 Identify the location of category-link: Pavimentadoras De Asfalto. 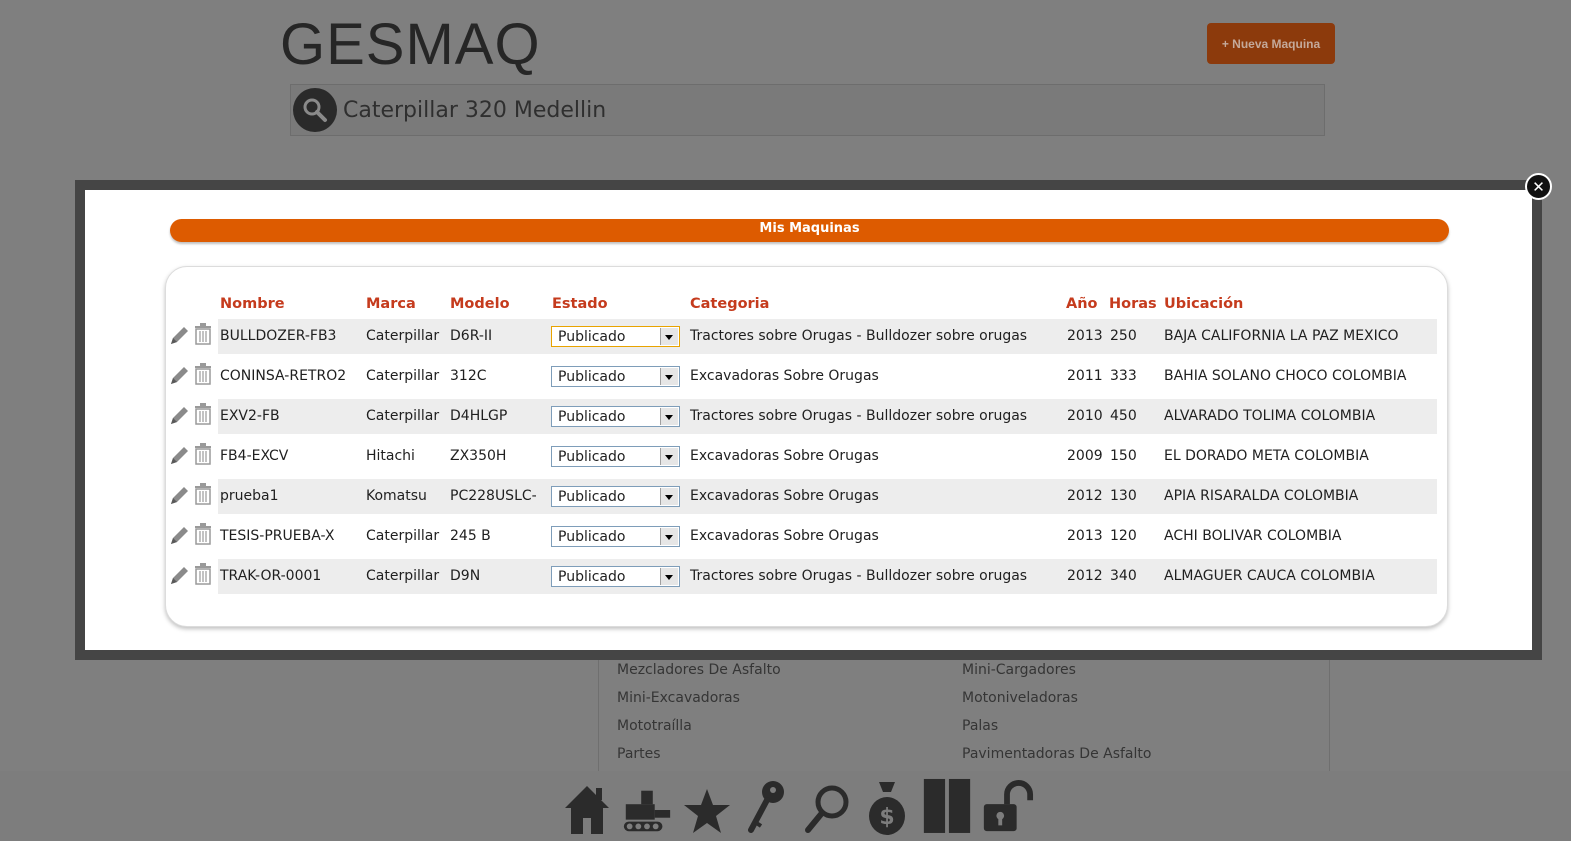
(1056, 754).